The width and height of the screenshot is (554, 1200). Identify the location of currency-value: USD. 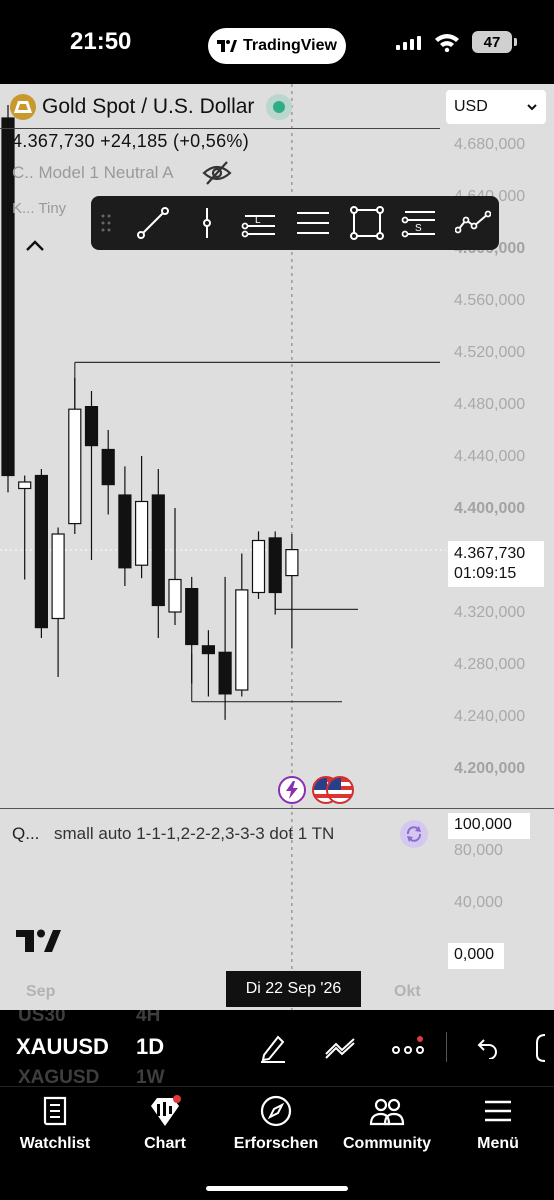
(471, 106).